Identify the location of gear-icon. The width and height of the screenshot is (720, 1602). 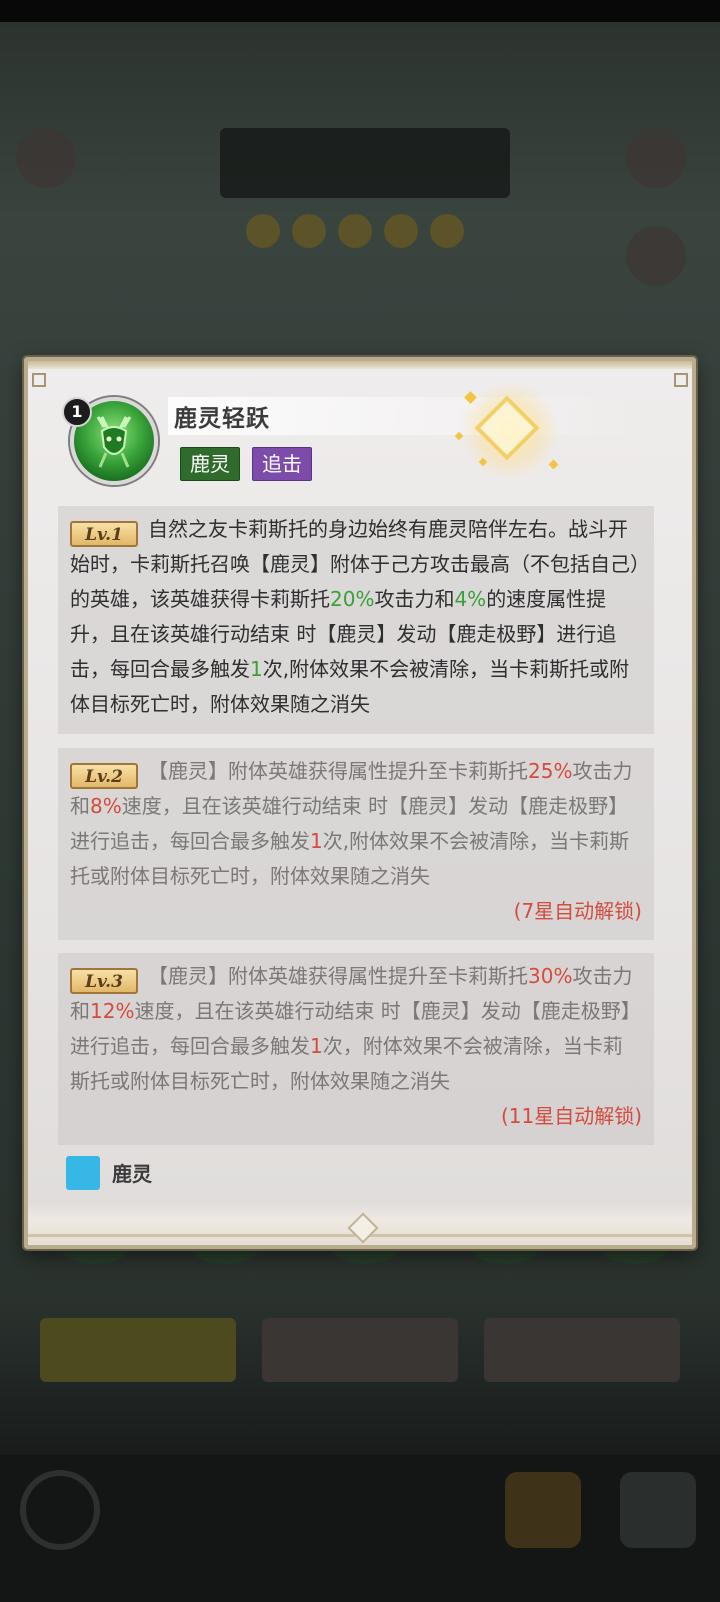
(60, 1510).